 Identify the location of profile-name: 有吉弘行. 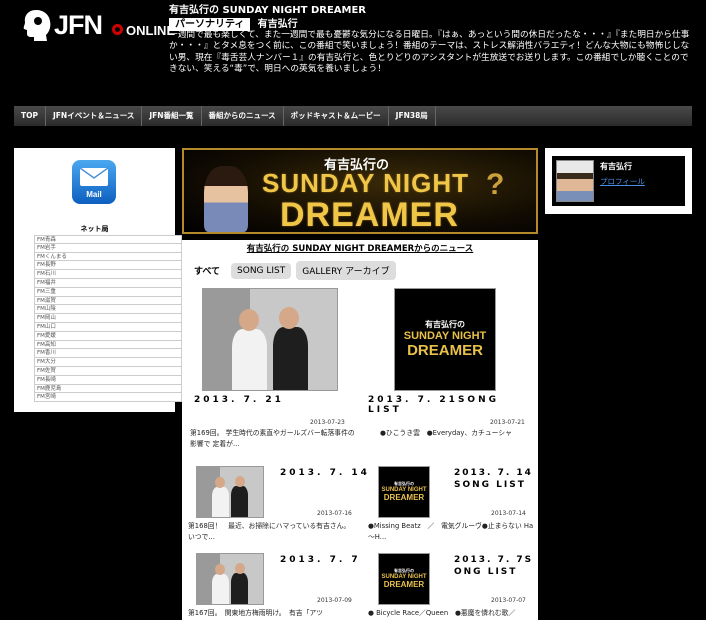
(616, 166).